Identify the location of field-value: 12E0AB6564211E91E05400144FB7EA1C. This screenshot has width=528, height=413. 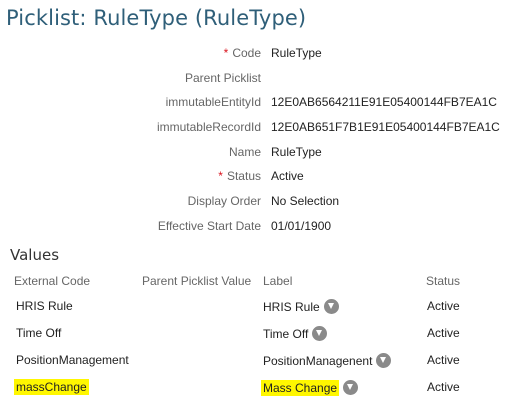
(384, 102).